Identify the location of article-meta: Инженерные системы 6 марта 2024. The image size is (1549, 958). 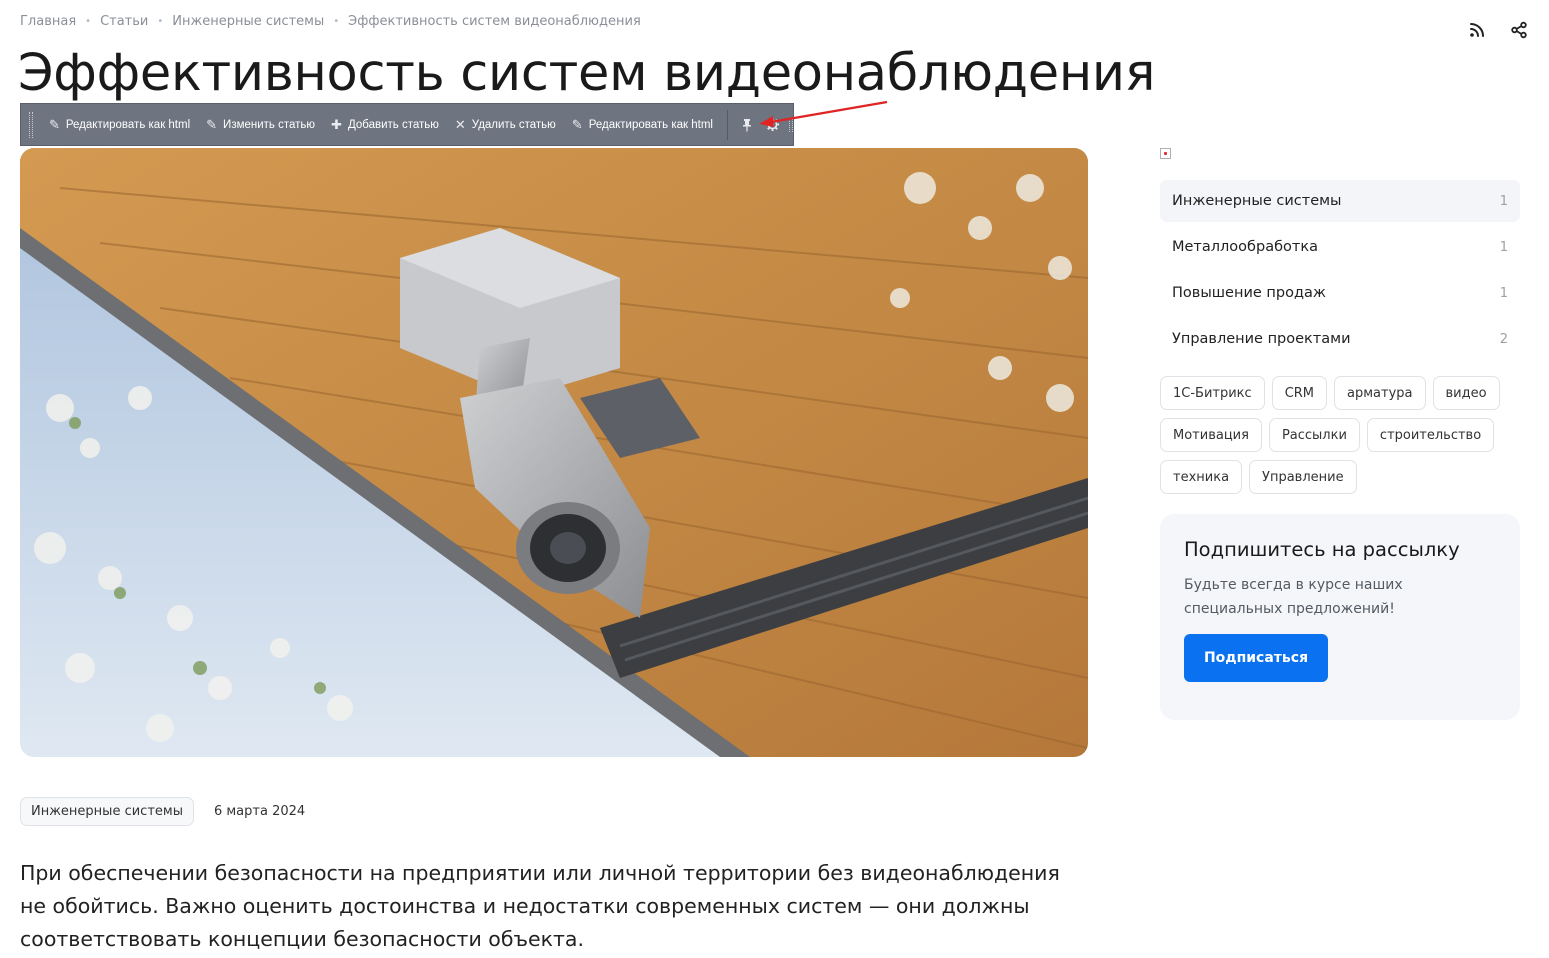
(162, 811).